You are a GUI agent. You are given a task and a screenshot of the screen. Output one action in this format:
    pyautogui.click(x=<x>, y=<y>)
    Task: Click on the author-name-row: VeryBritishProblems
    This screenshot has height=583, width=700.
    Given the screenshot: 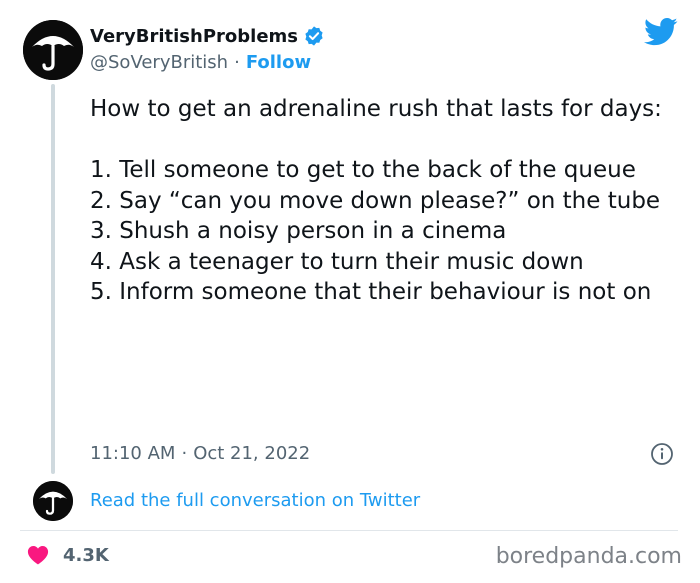 What is the action you would take?
    pyautogui.click(x=207, y=36)
    